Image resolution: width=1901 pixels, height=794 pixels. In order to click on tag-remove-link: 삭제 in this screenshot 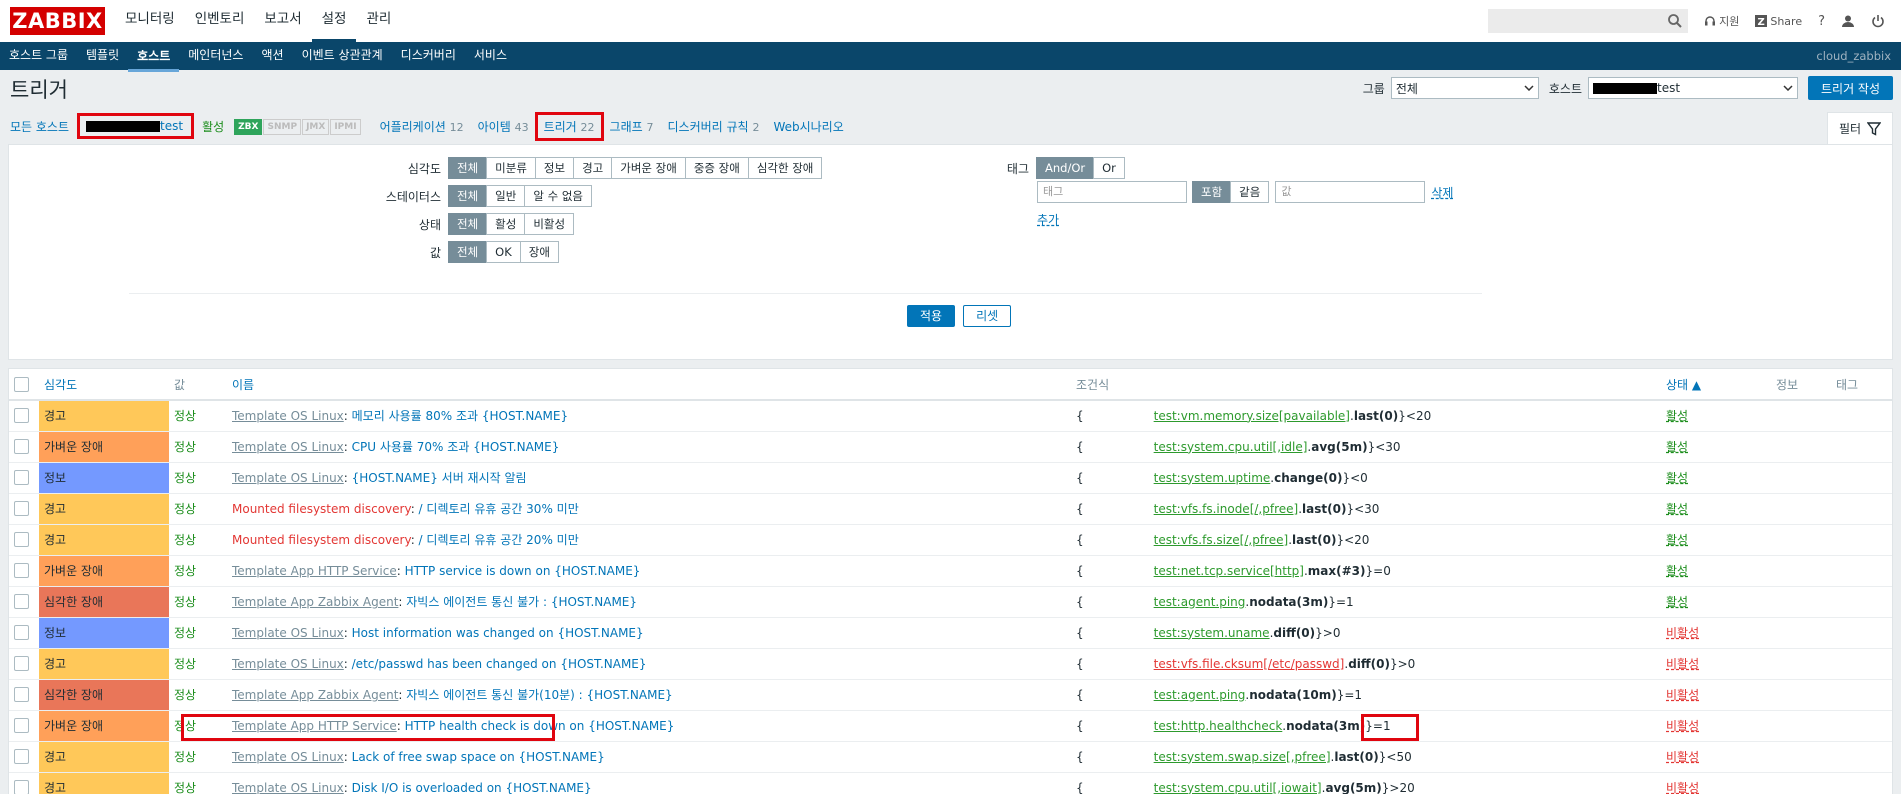, I will do `click(1442, 192)`.